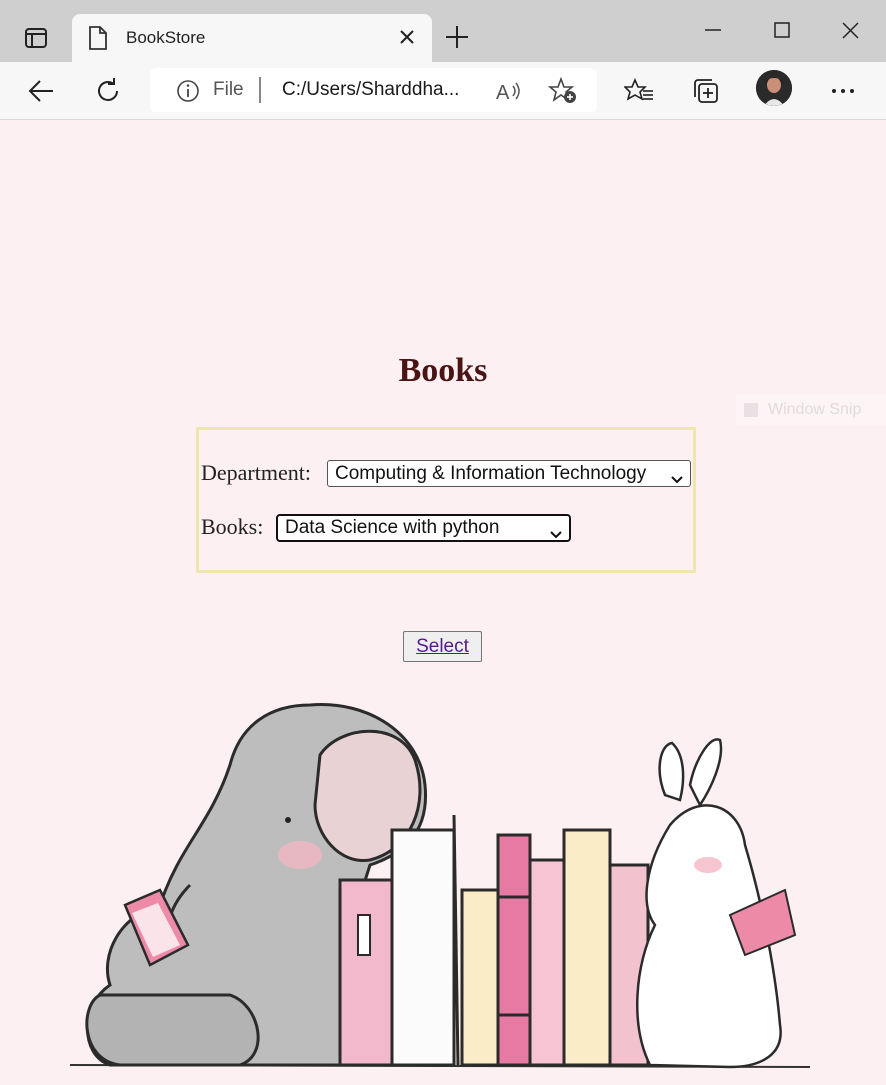 The height and width of the screenshot is (1085, 886). Describe the element at coordinates (843, 91) in the screenshot. I see `more-icon` at that location.